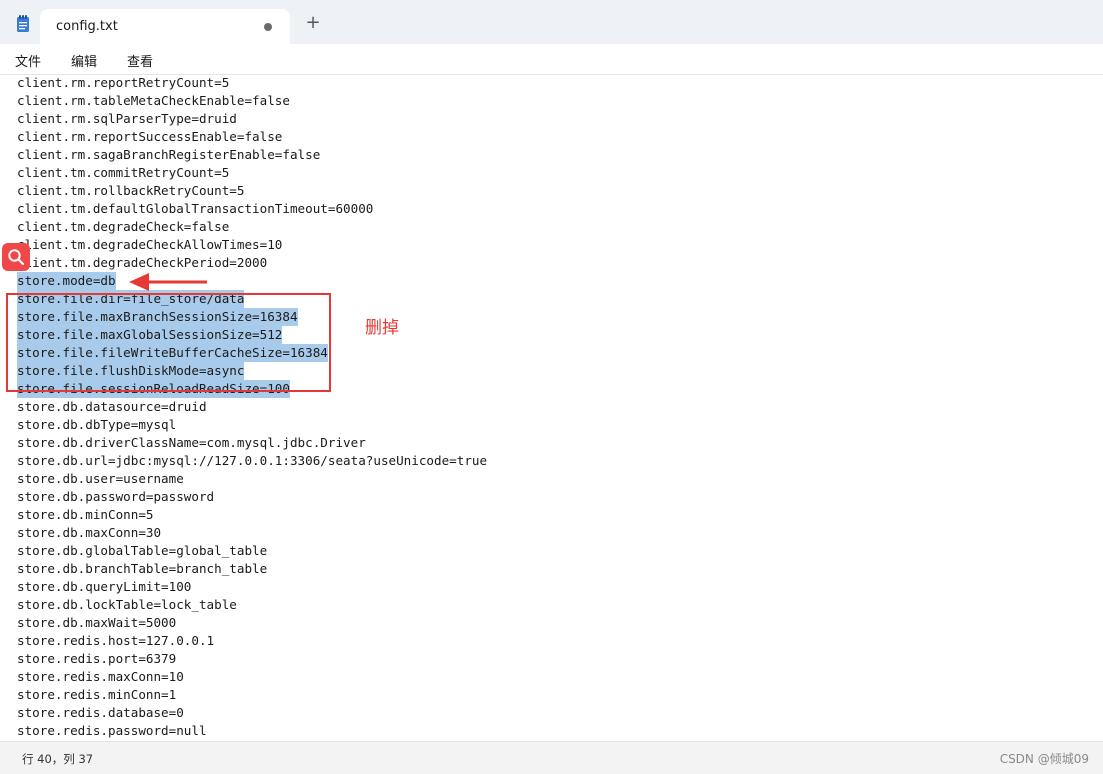  What do you see at coordinates (268, 27) in the screenshot?
I see `unsaved-dot-icon` at bounding box center [268, 27].